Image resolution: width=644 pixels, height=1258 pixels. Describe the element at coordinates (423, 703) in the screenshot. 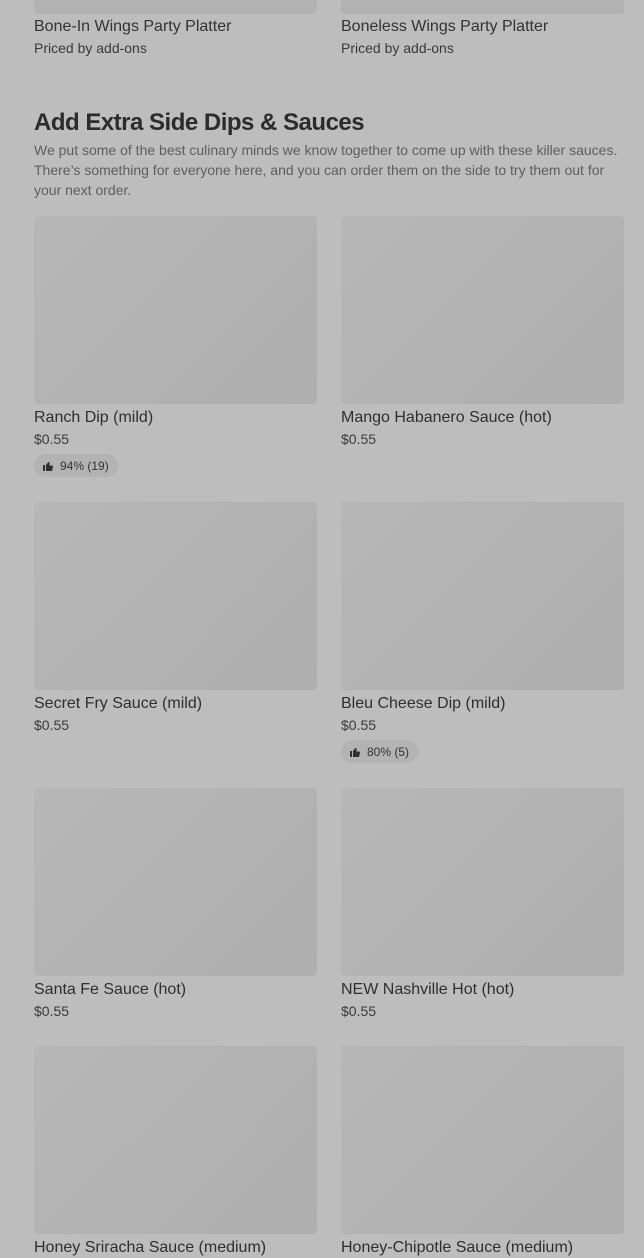

I see `menu-item-name: Bleu Cheese Dip (mild)` at that location.